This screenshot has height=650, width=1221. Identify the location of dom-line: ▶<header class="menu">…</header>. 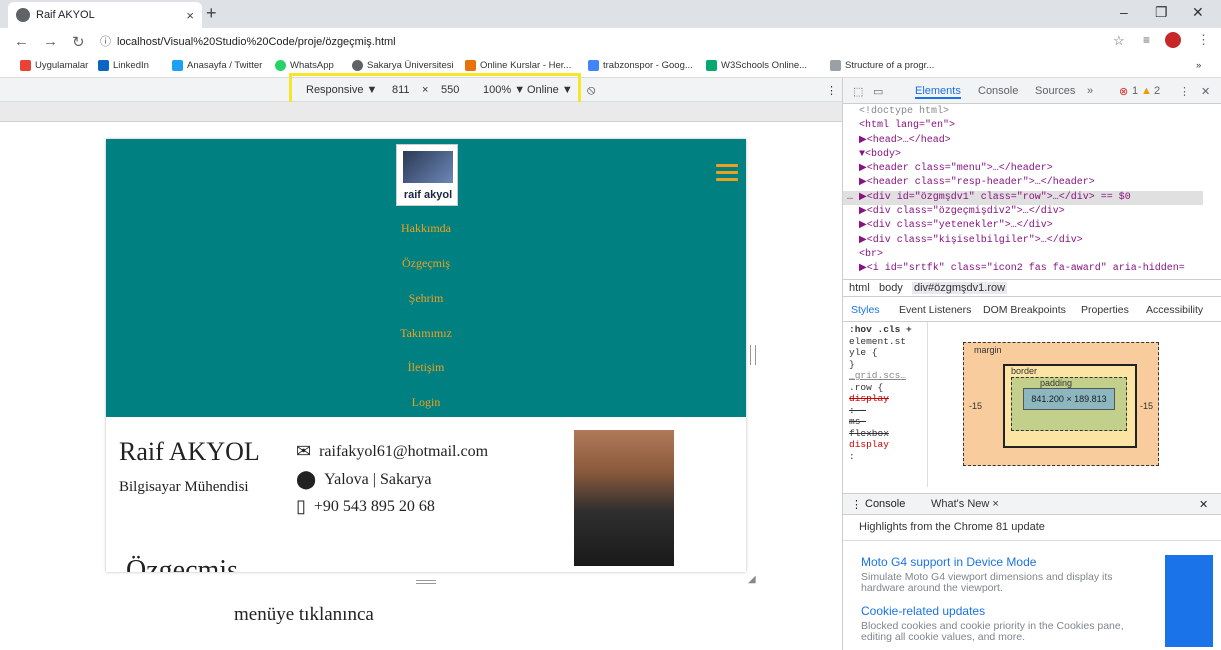
(1023, 169).